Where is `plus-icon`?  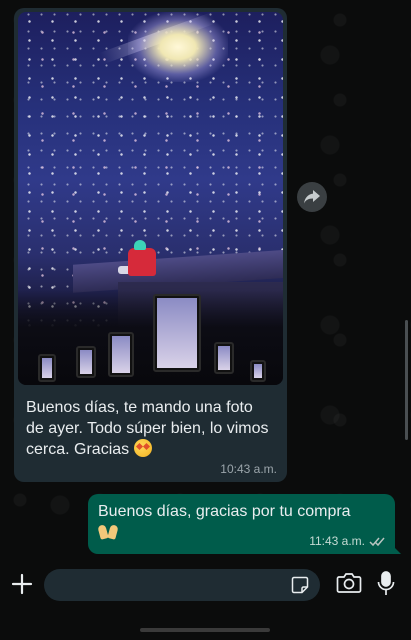
plus-icon is located at coordinates (22, 584).